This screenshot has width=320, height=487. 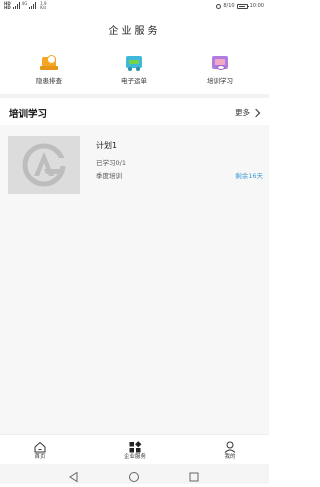 I want to click on status-right: 8/10 10:00, so click(x=240, y=6).